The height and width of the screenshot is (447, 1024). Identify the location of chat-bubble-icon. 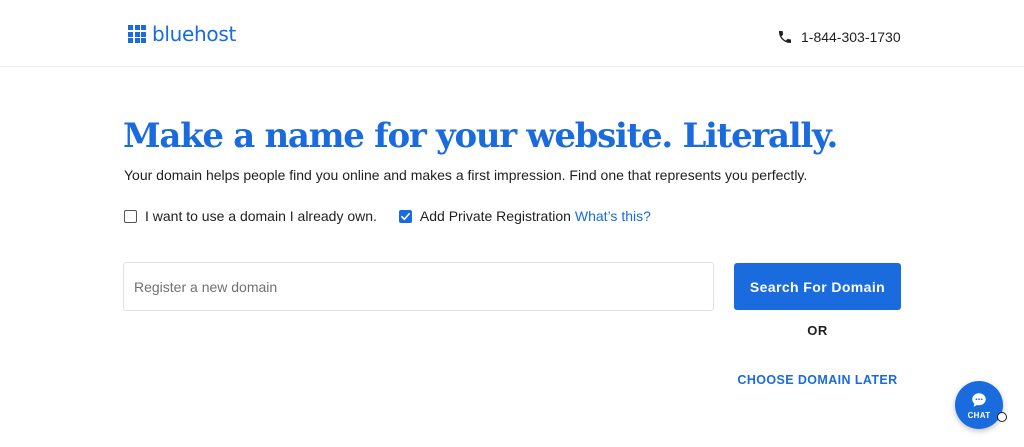
(979, 399).